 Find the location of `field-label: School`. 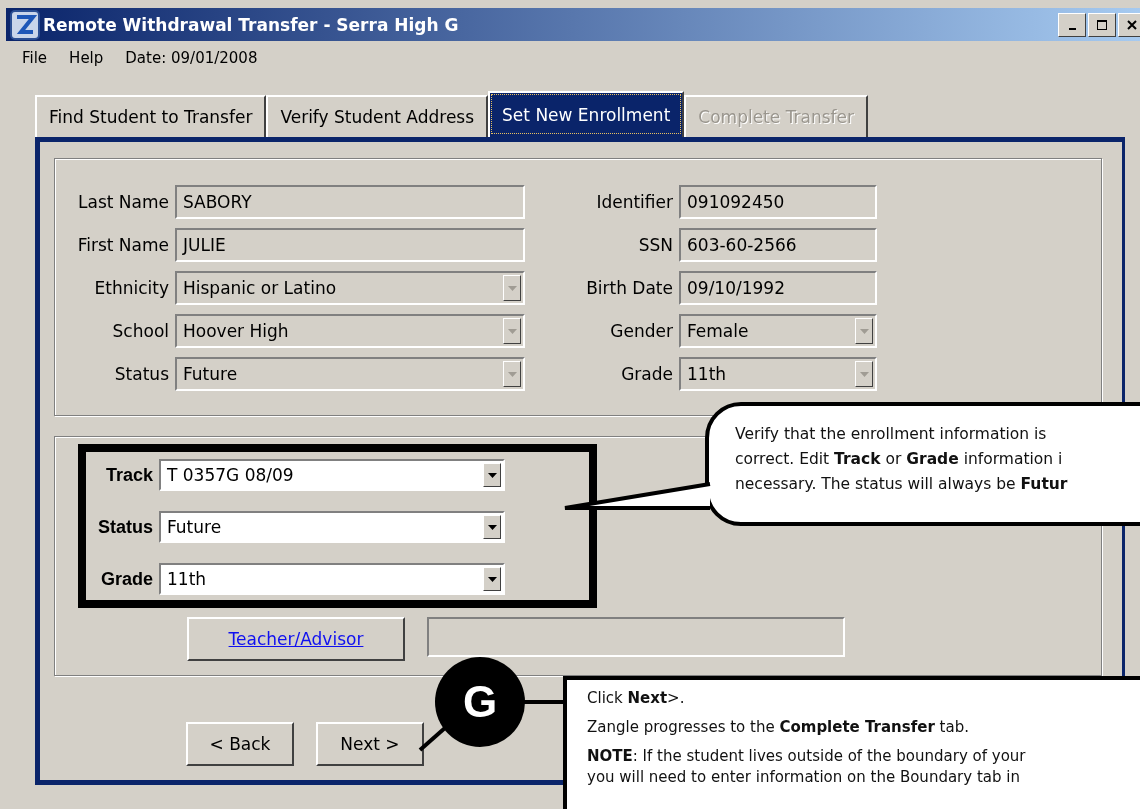

field-label: School is located at coordinates (140, 331).